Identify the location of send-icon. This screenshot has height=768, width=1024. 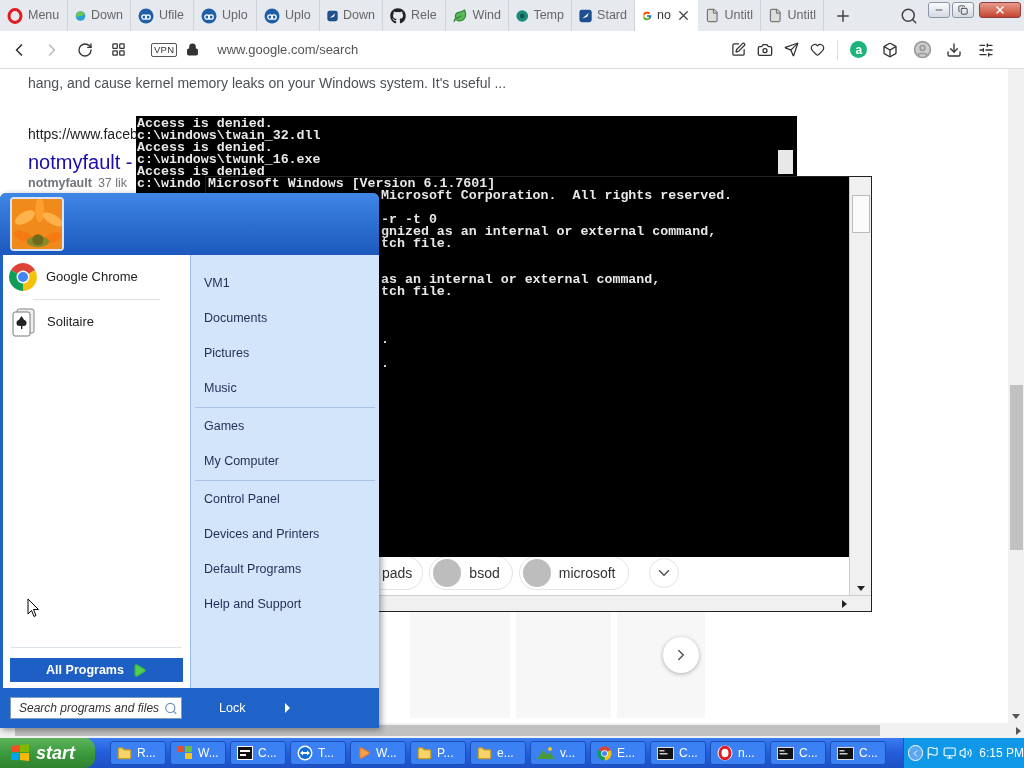
(792, 49).